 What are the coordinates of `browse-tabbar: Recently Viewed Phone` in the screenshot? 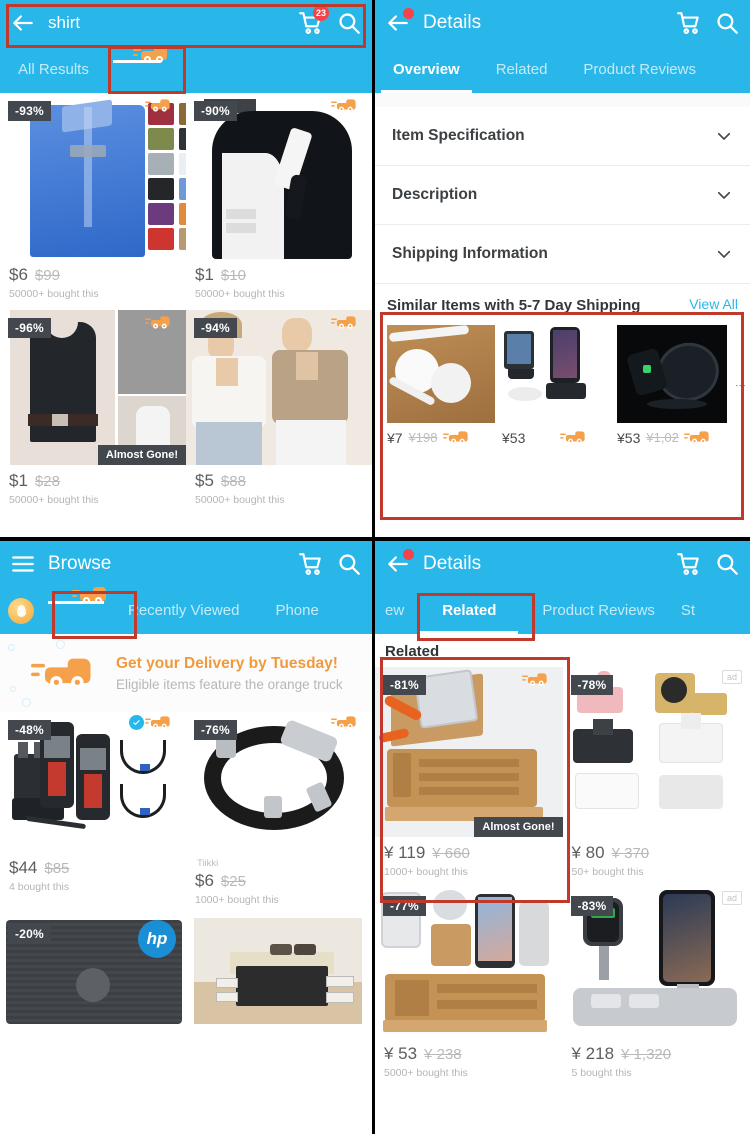 It's located at (186, 610).